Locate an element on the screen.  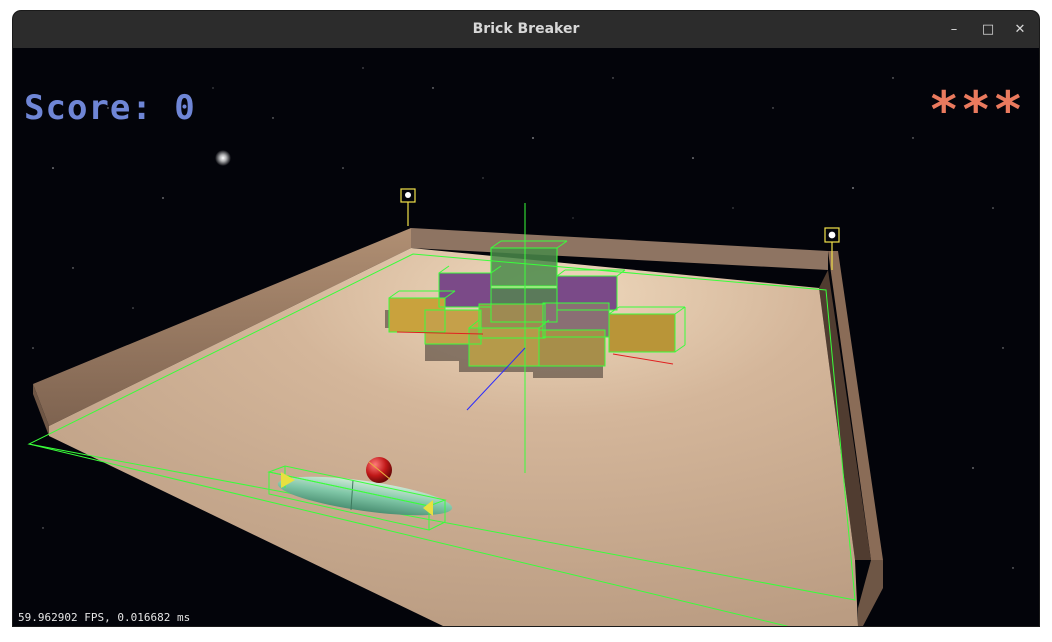
maximize-button: □ is located at coordinates (988, 30).